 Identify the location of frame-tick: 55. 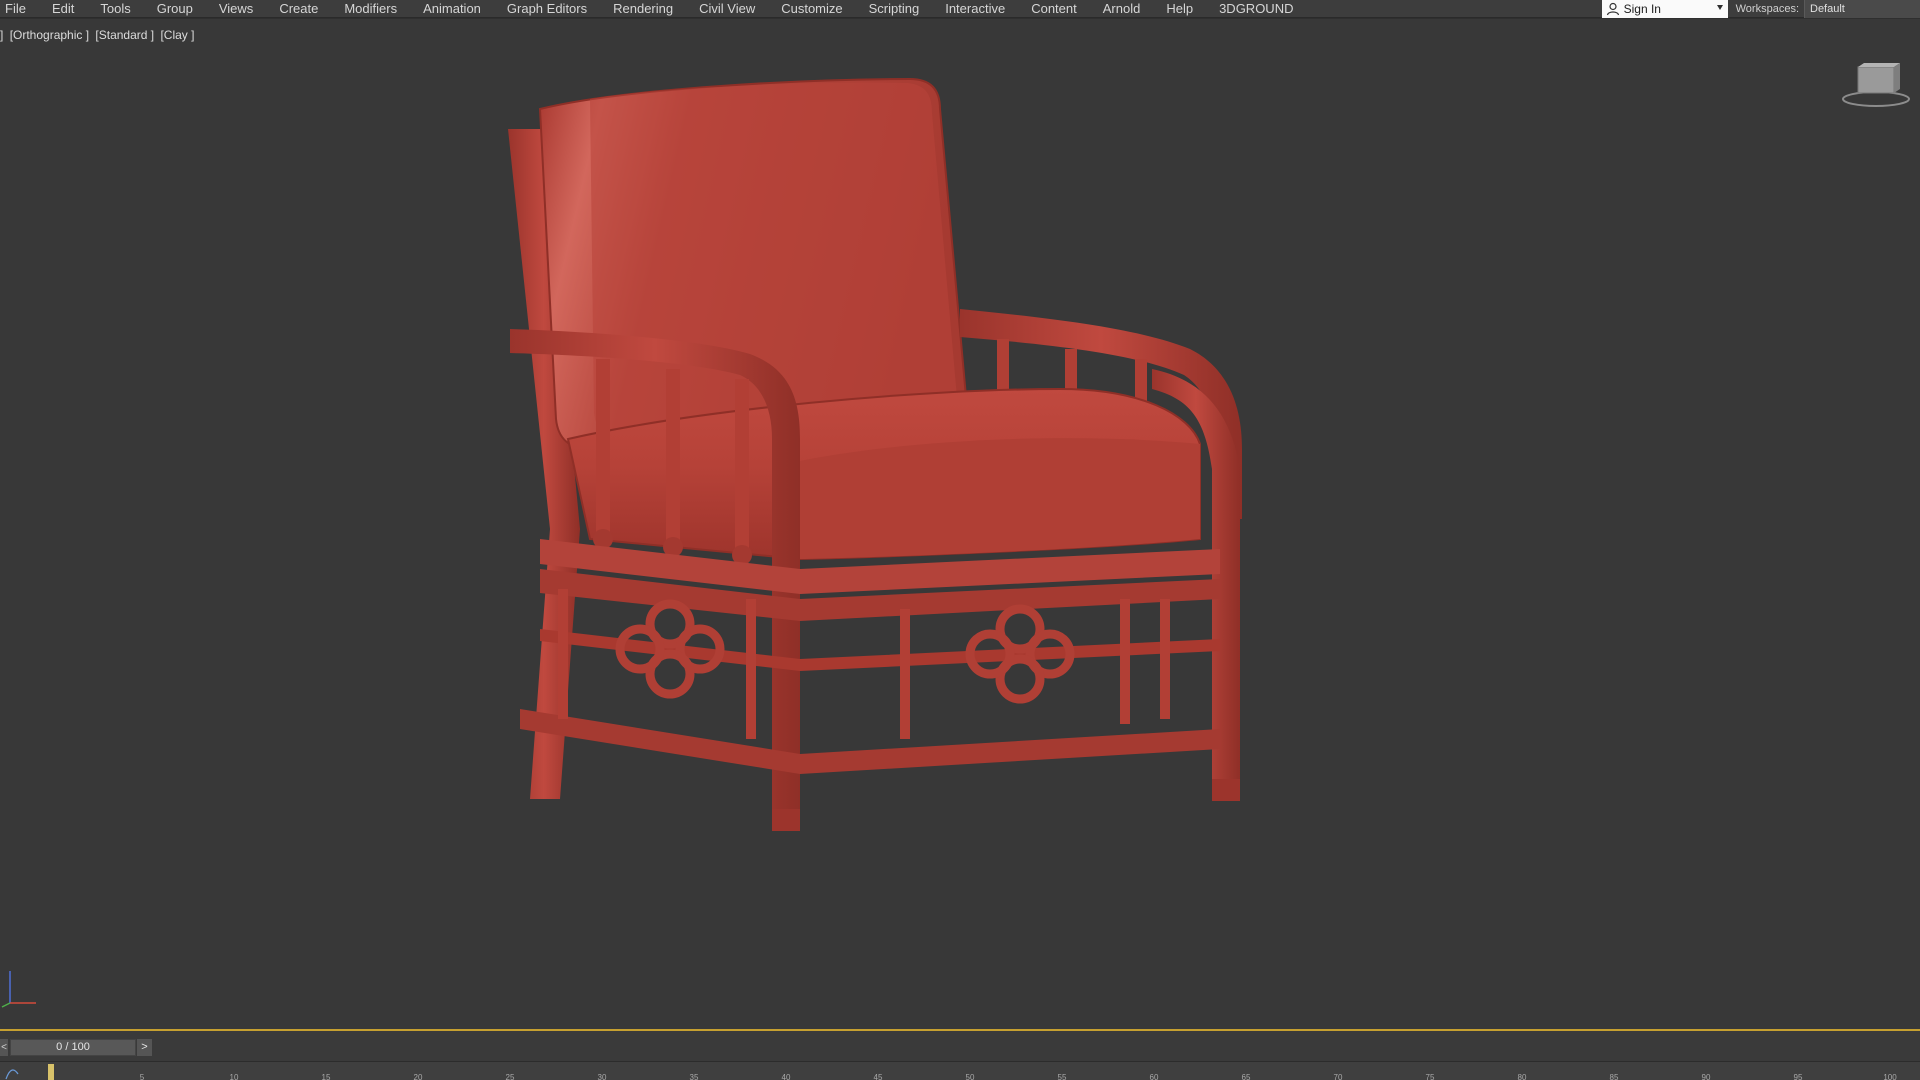
(1062, 1076).